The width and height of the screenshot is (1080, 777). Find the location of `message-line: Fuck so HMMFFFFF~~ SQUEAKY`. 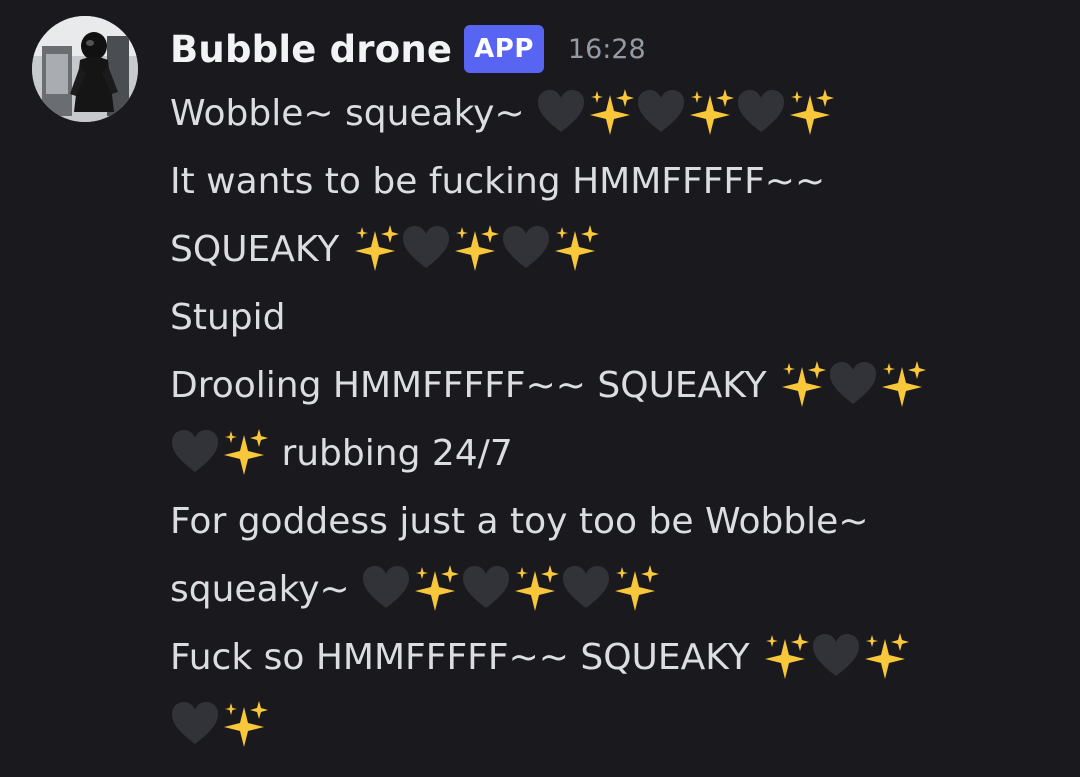

message-line: Fuck so HMMFFFFF~~ SQUEAKY is located at coordinates (610, 658).